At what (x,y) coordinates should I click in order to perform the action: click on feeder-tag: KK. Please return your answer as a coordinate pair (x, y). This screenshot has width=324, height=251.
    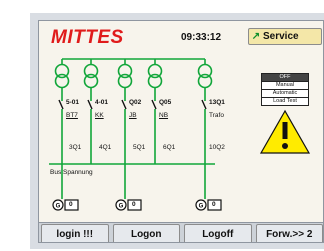
    Looking at the image, I should click on (99, 115).